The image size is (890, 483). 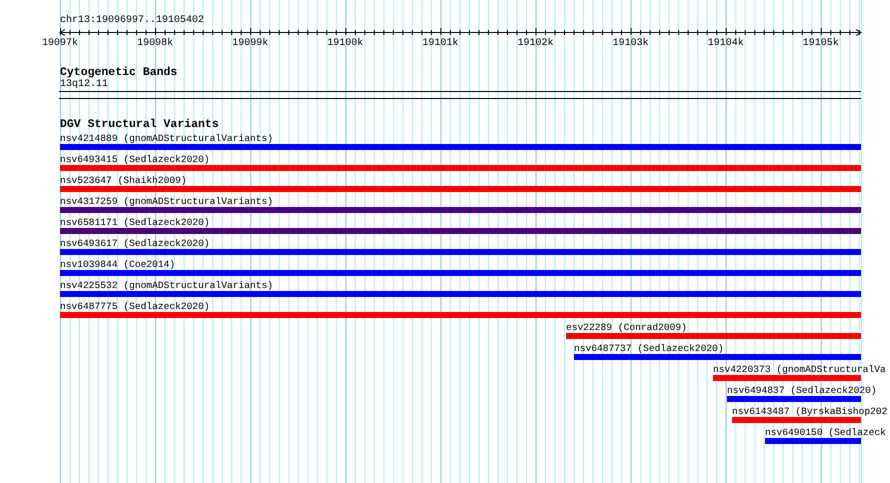 What do you see at coordinates (84, 85) in the screenshot?
I see `band-label: 13q12.11` at bounding box center [84, 85].